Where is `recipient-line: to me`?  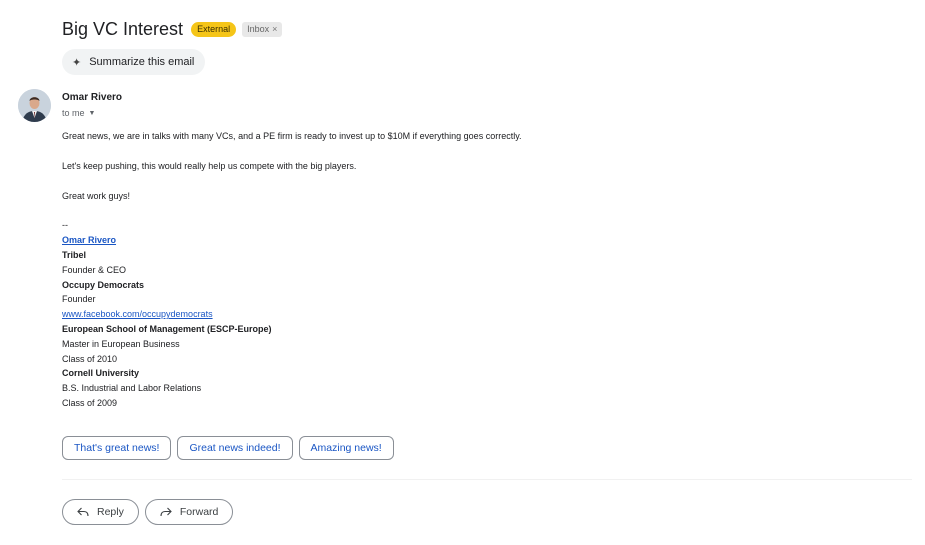
recipient-line: to me is located at coordinates (73, 113).